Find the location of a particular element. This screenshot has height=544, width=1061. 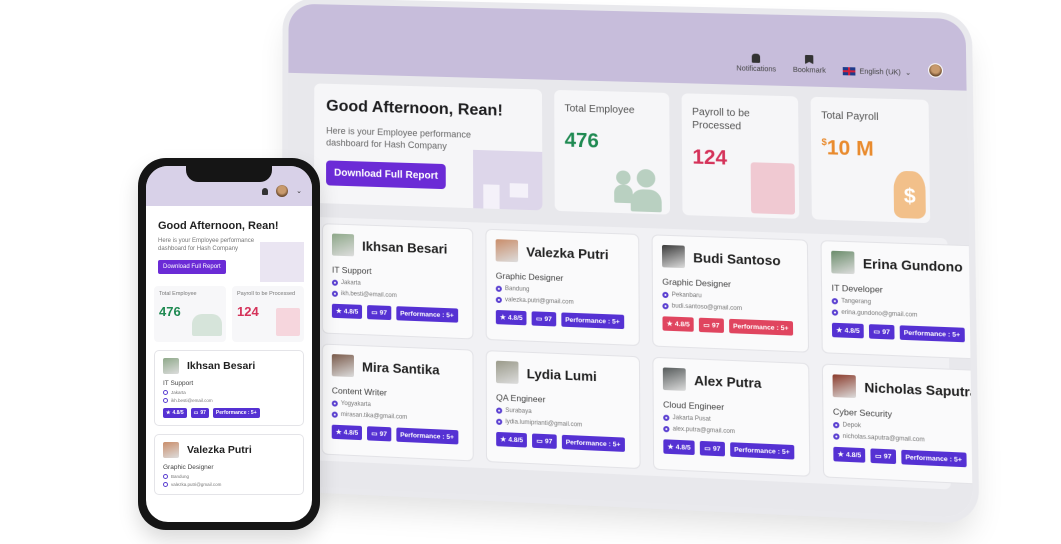

employee-location: Pekanbaru is located at coordinates (730, 297).